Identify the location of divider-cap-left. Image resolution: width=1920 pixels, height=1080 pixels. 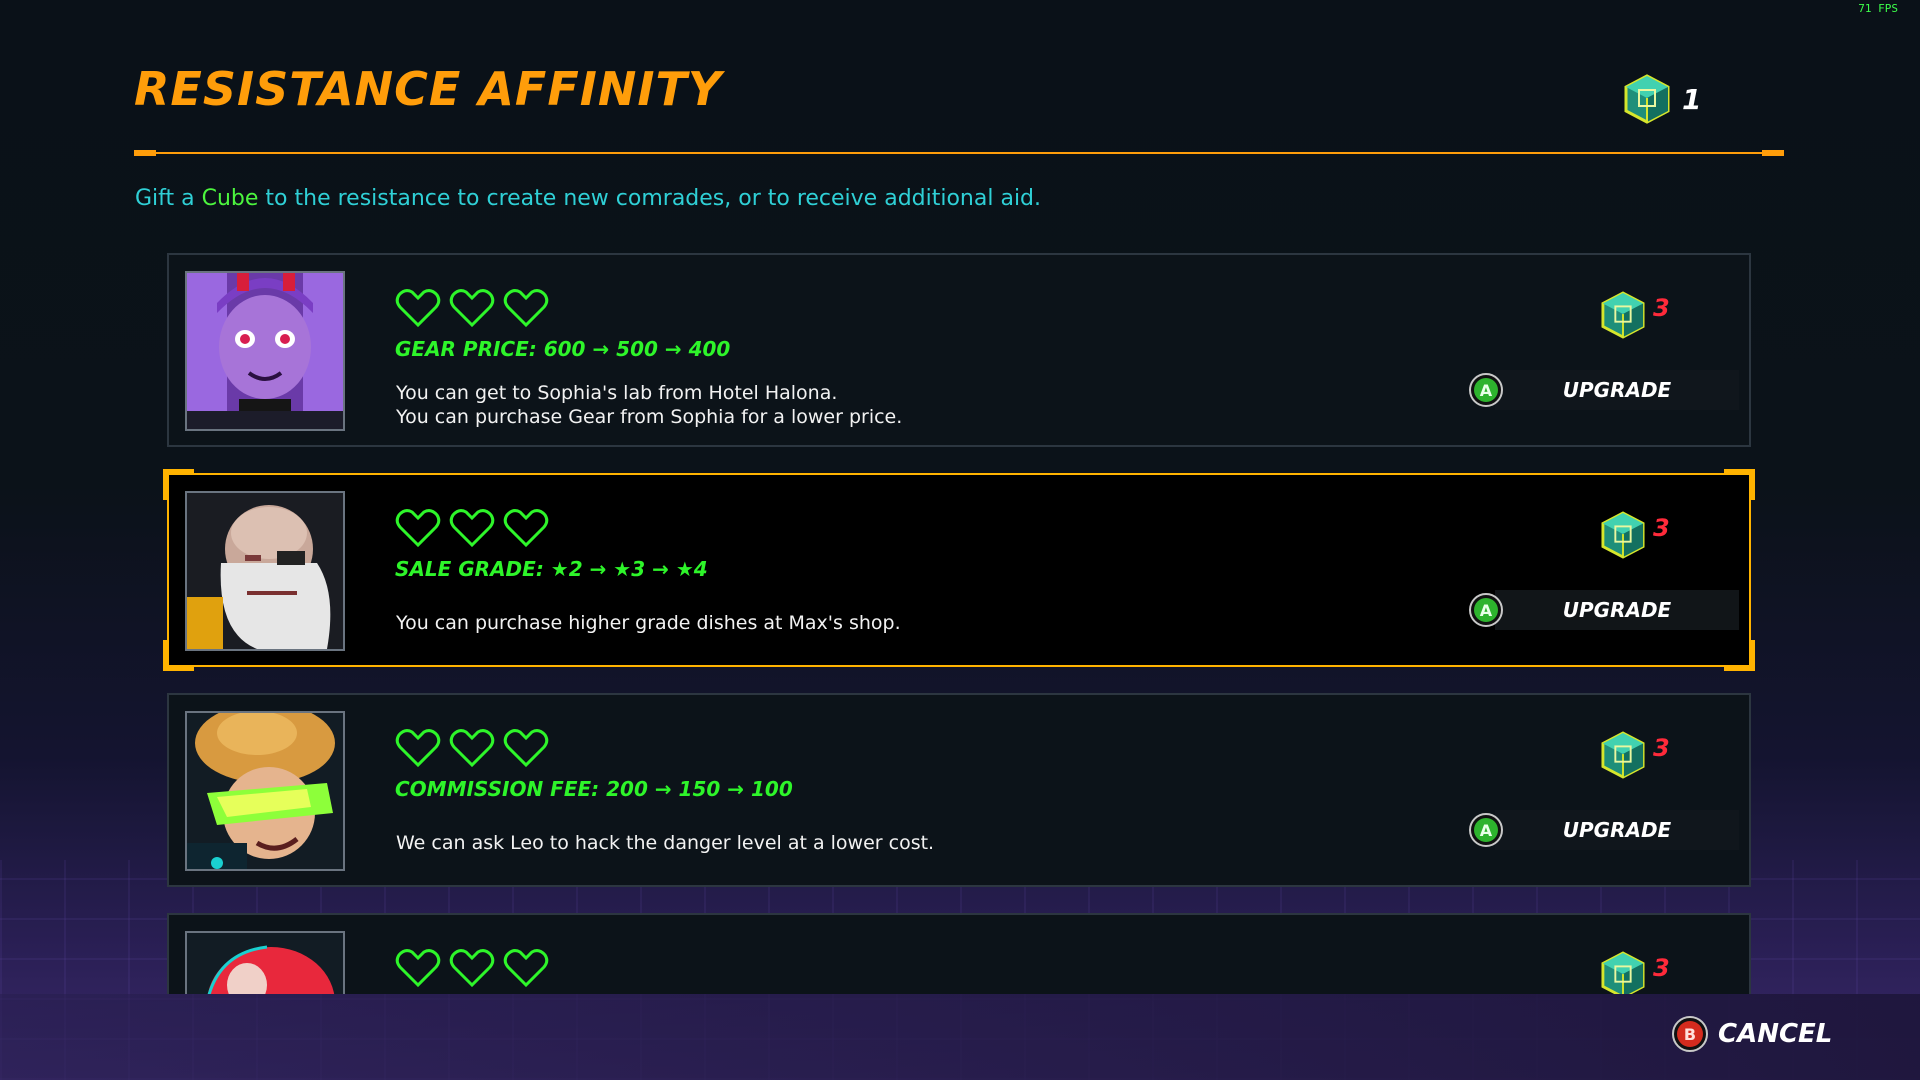
(145, 153).